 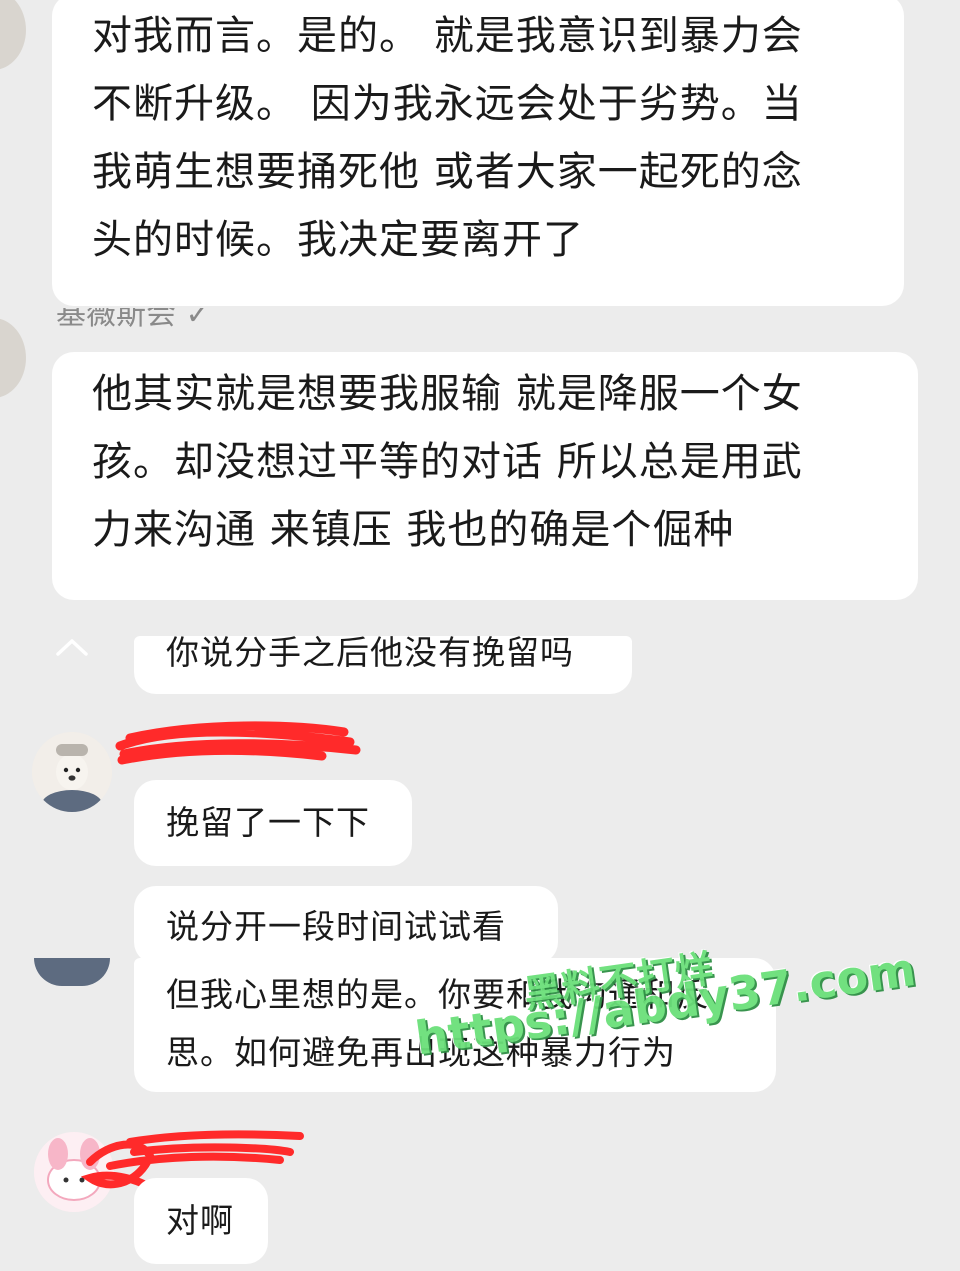 I want to click on message-line: 对啊, so click(x=200, y=1220).